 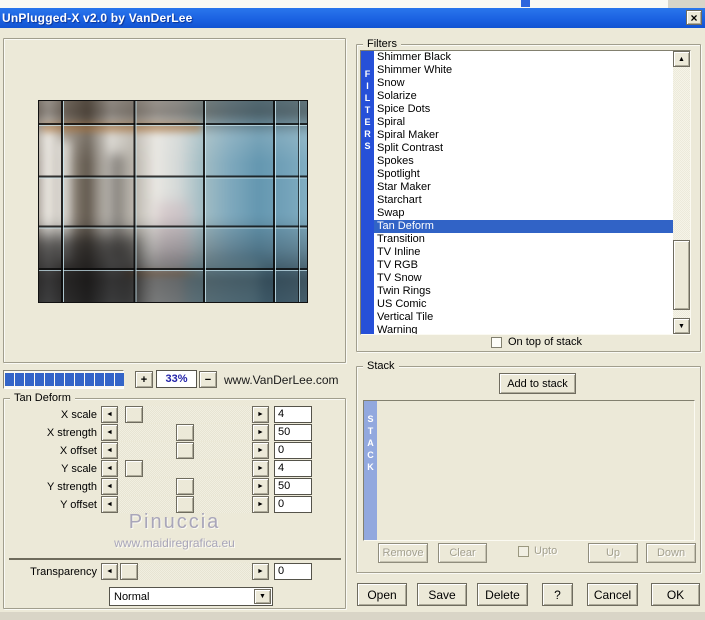 I want to click on filter-list-item: Spotlight, so click(x=523, y=174).